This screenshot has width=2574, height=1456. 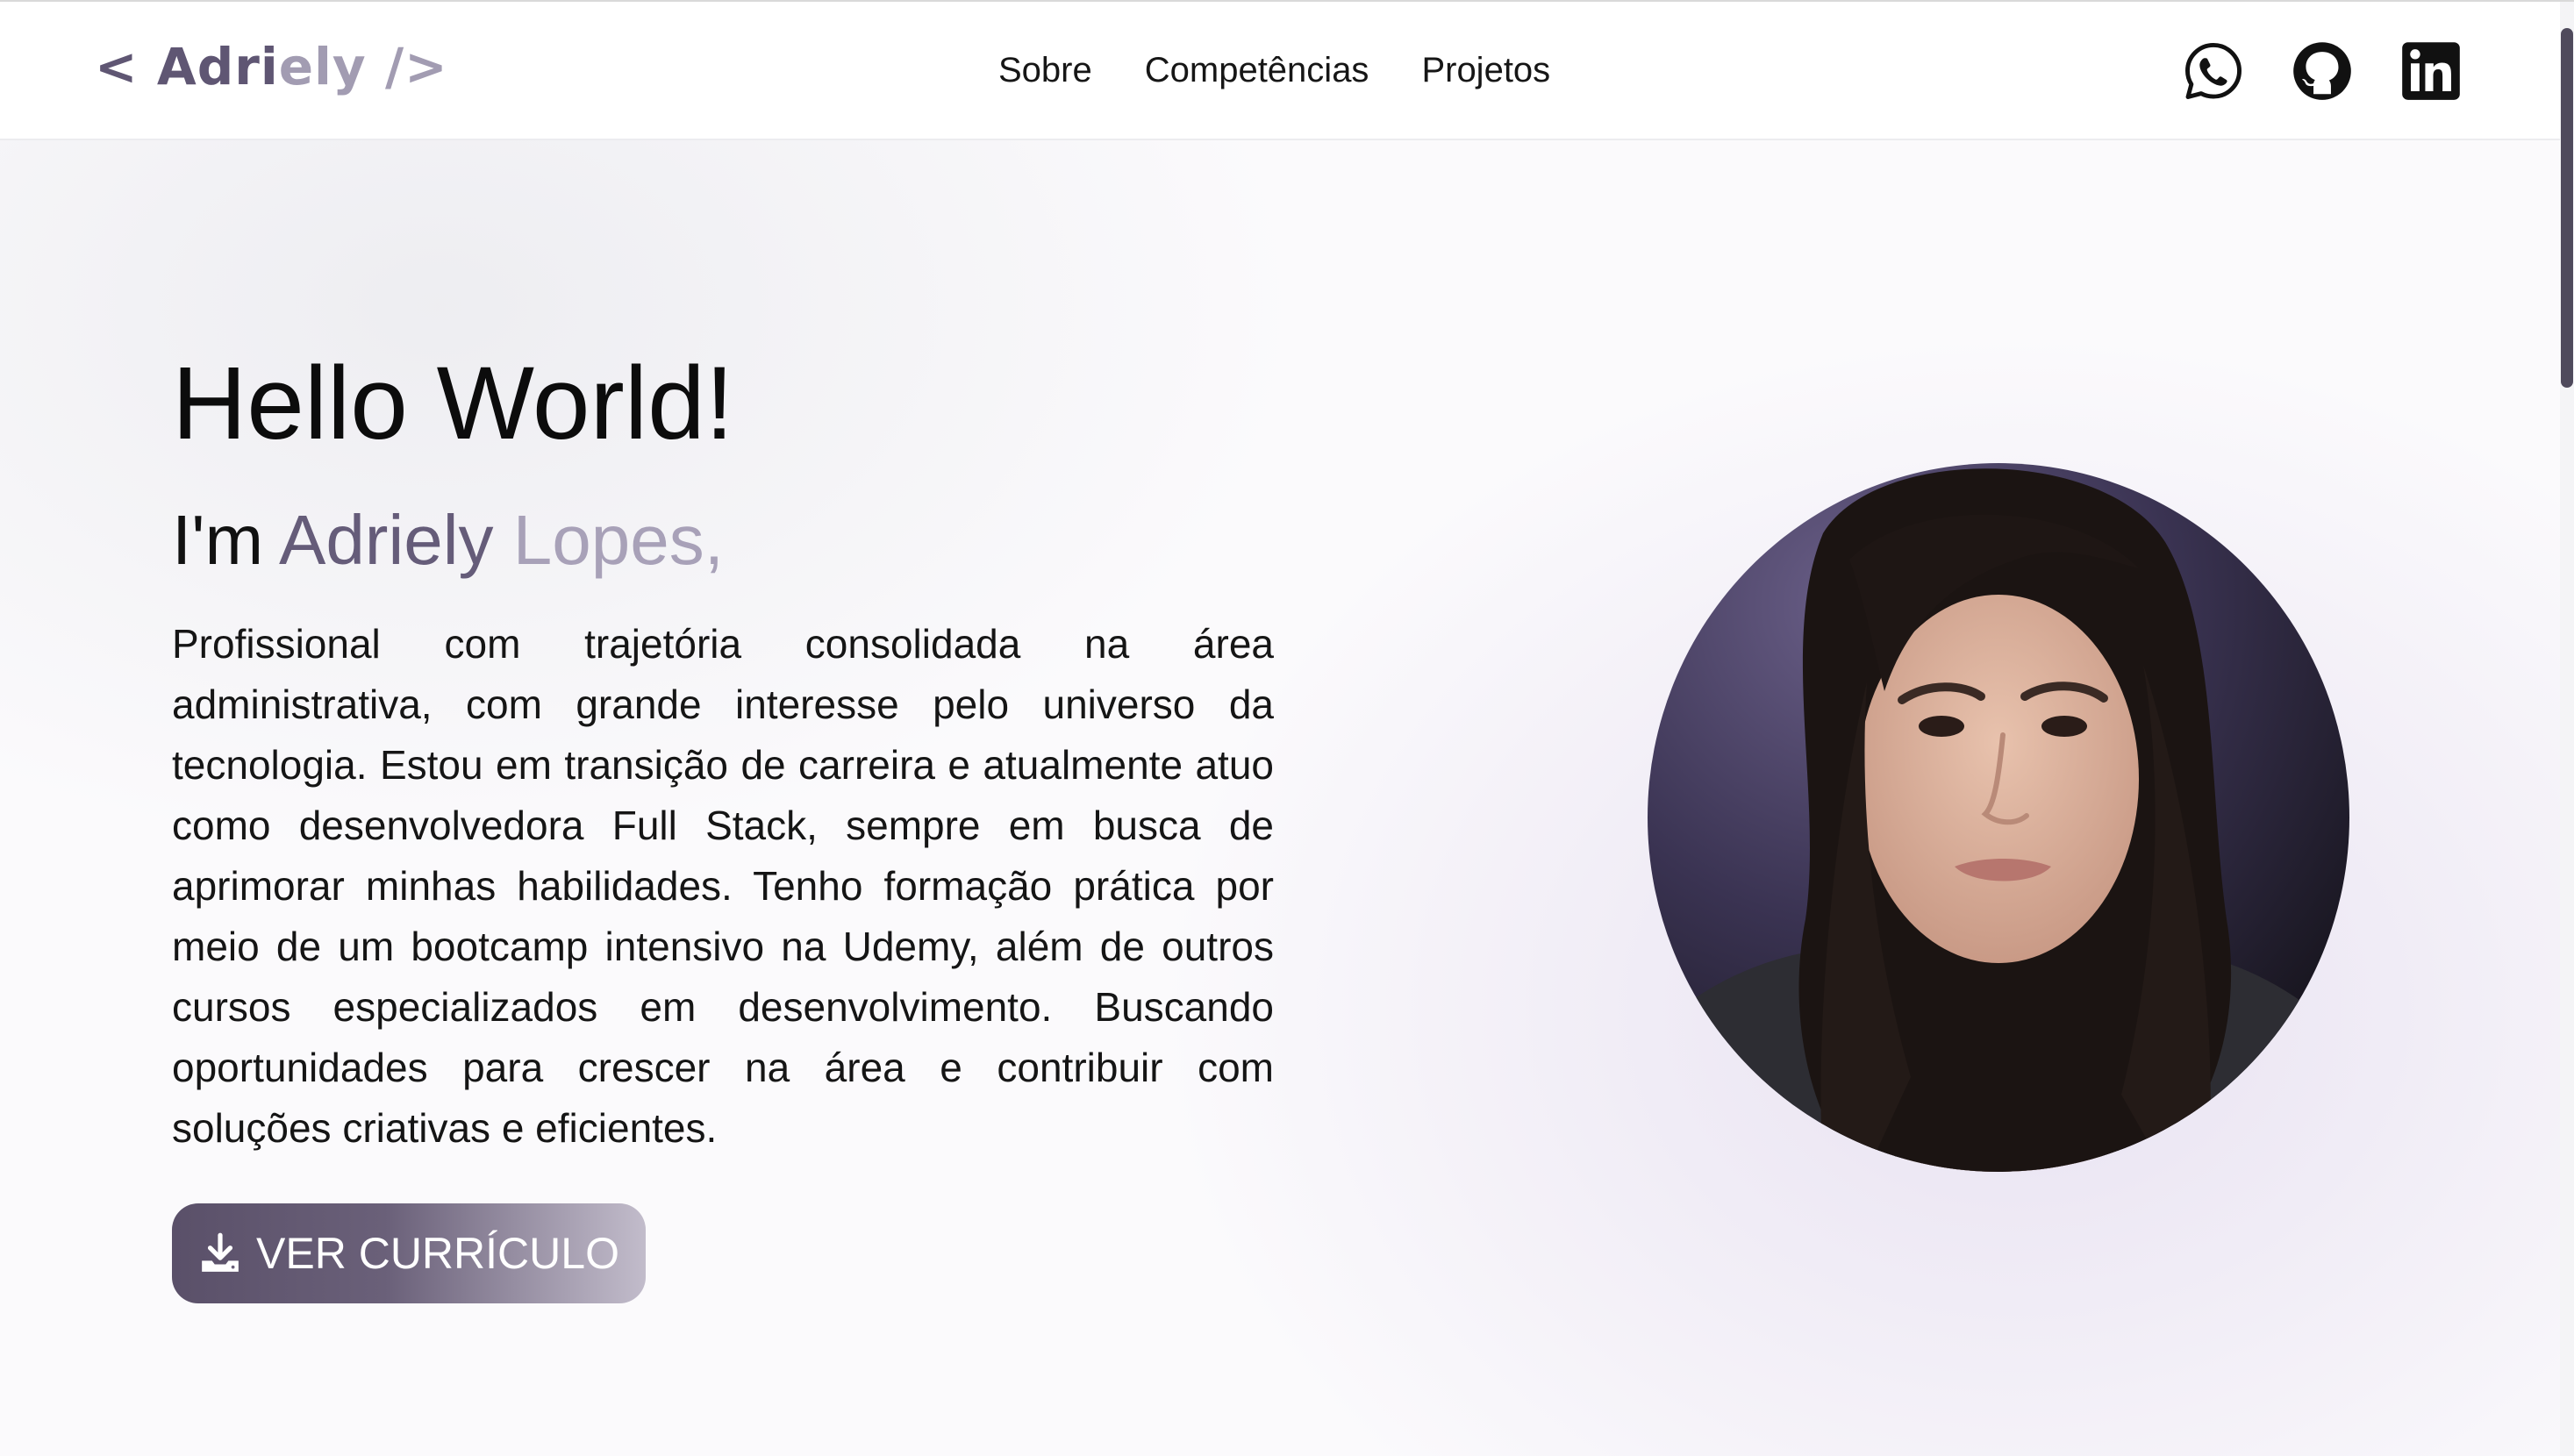 I want to click on hero-first-name: Adriely, so click(x=386, y=540).